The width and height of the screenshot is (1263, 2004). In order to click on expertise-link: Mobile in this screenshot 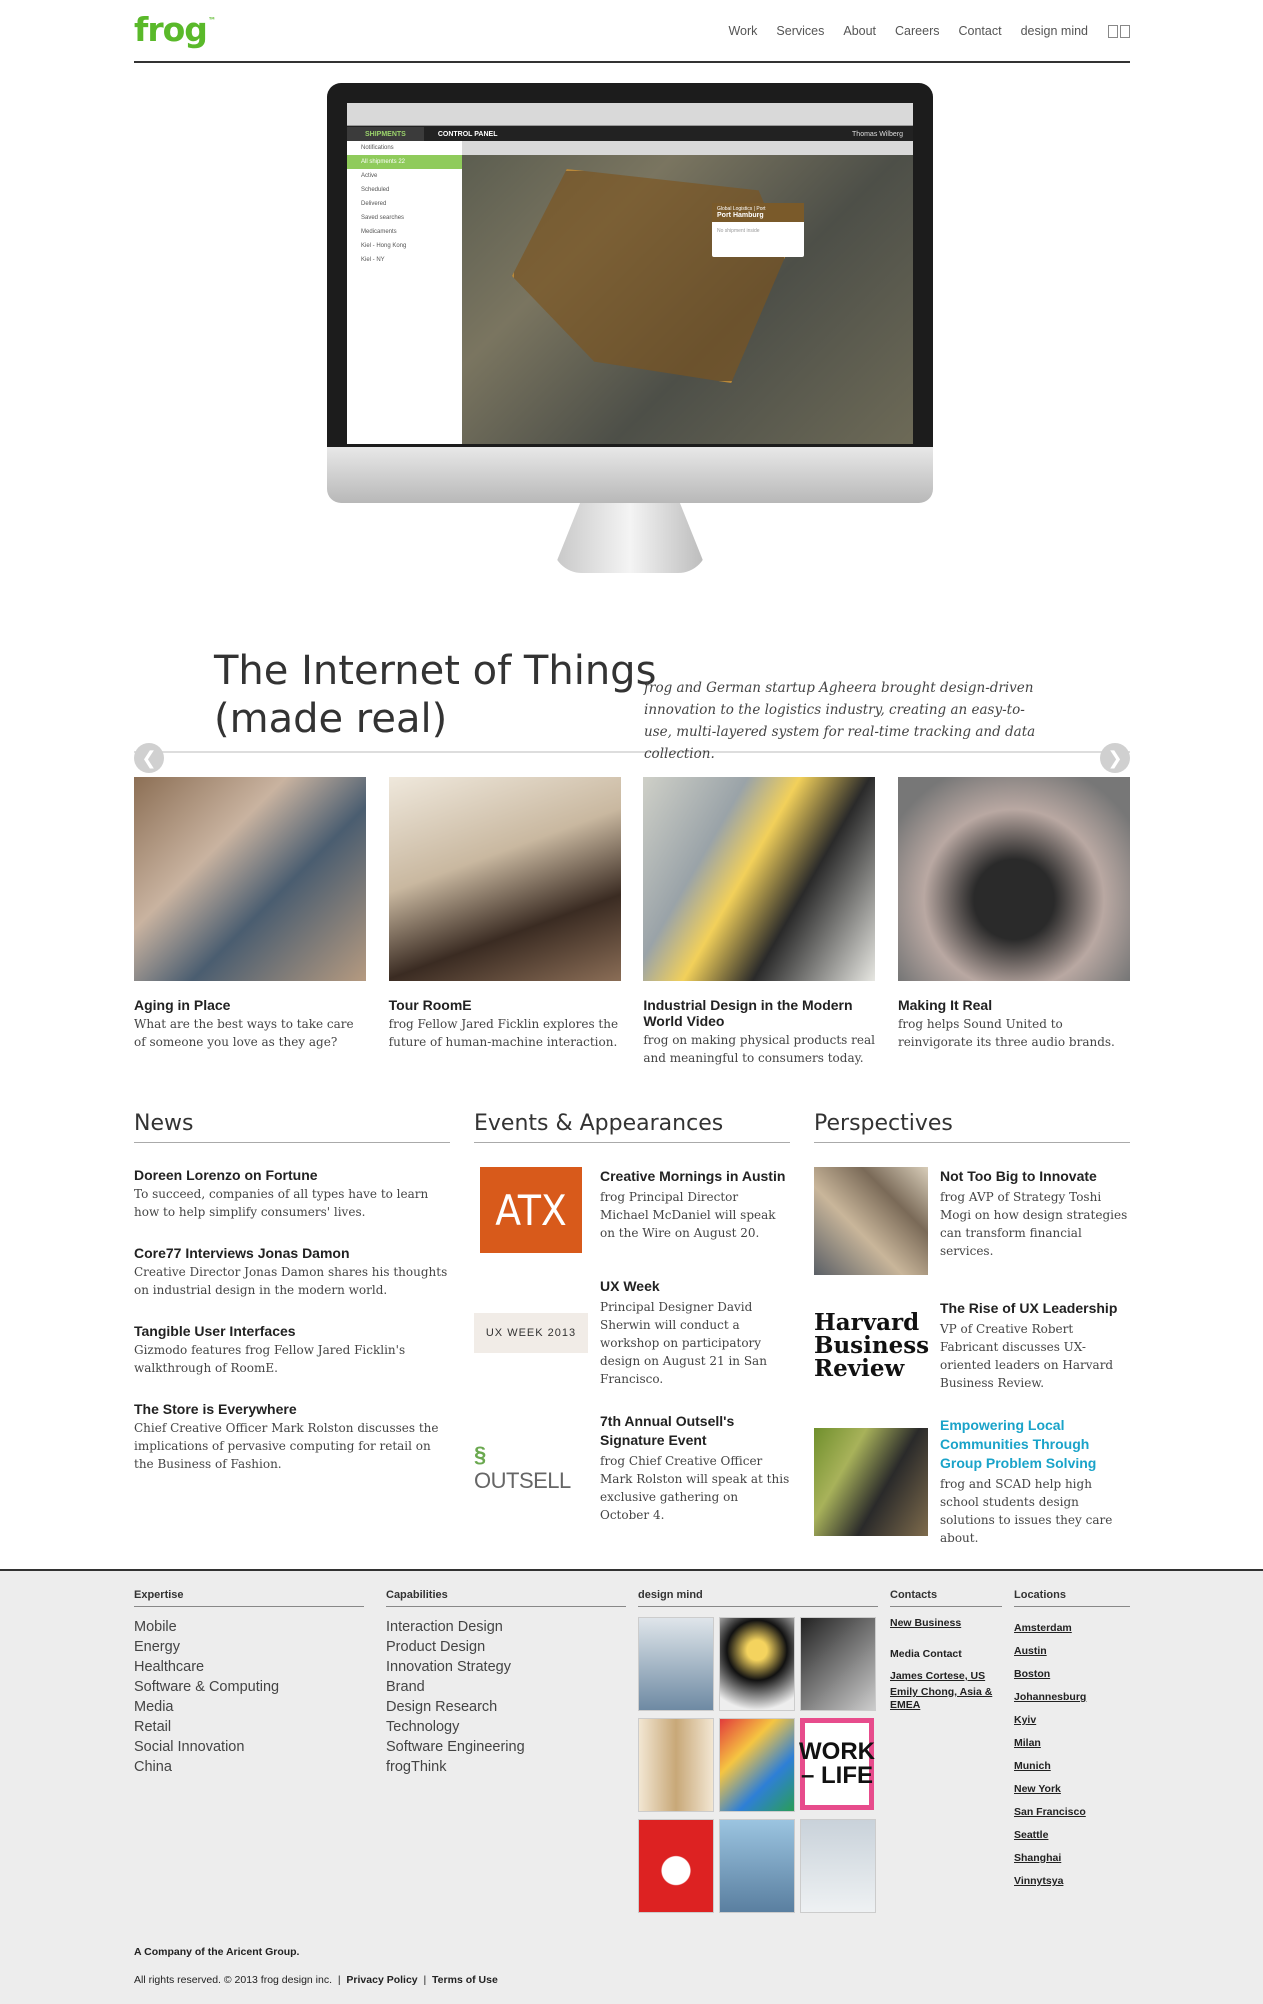, I will do `click(249, 1627)`.